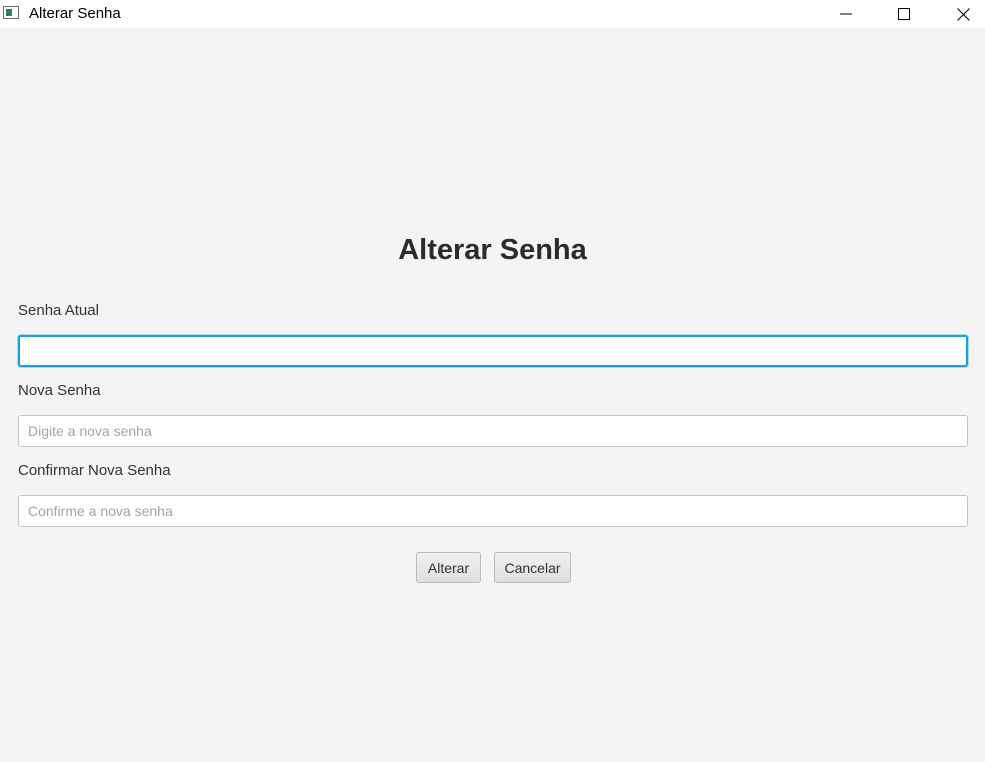 This screenshot has height=762, width=985. I want to click on maximize-icon, so click(904, 14).